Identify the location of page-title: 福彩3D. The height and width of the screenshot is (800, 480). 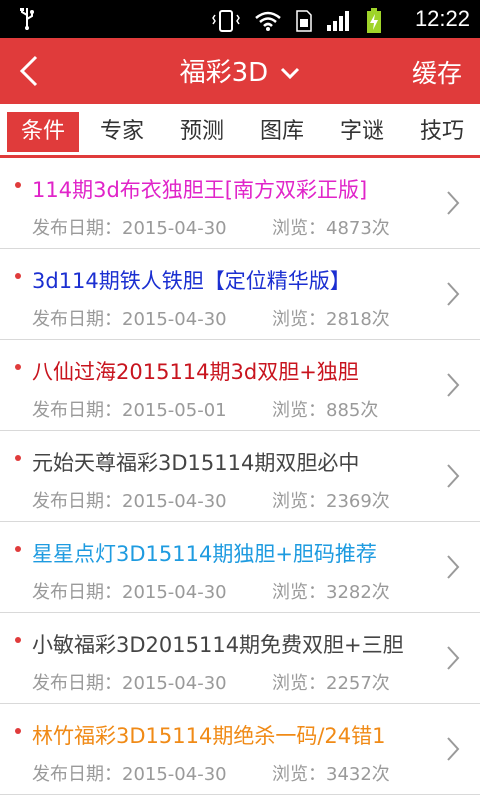
(224, 73).